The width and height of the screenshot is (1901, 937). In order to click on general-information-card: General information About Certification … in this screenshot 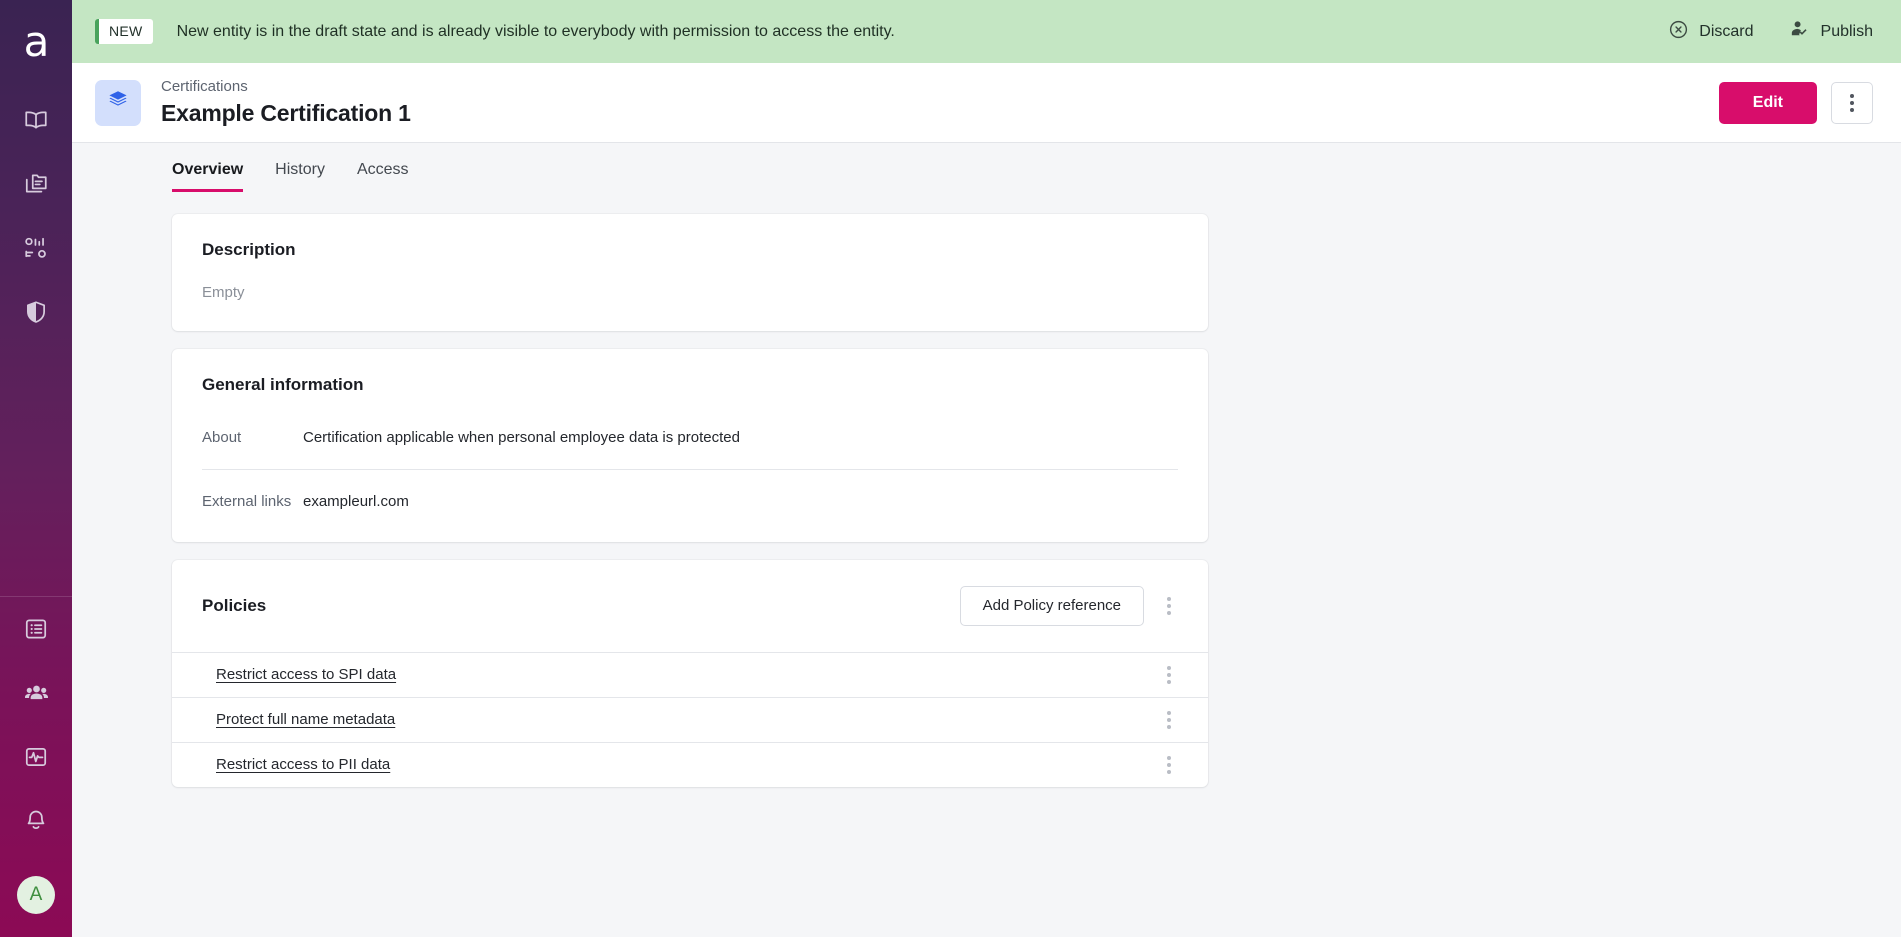, I will do `click(690, 445)`.